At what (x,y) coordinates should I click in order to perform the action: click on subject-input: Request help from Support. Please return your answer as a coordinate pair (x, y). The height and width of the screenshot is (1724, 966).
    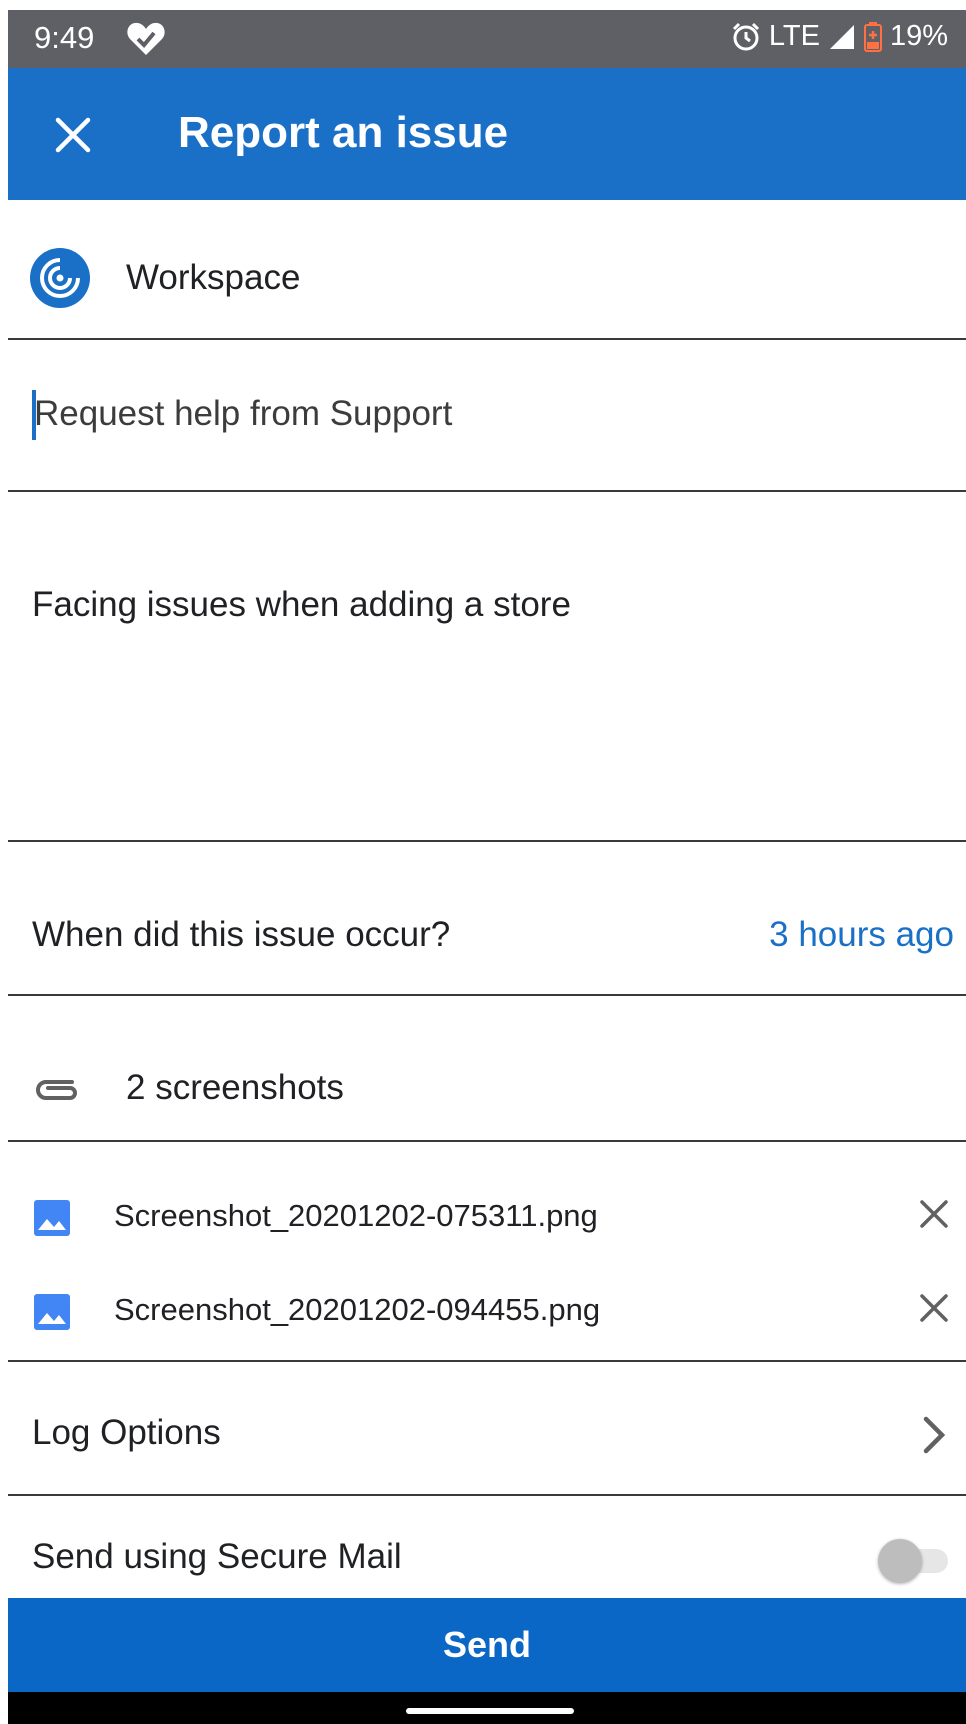
    Looking at the image, I should click on (242, 415).